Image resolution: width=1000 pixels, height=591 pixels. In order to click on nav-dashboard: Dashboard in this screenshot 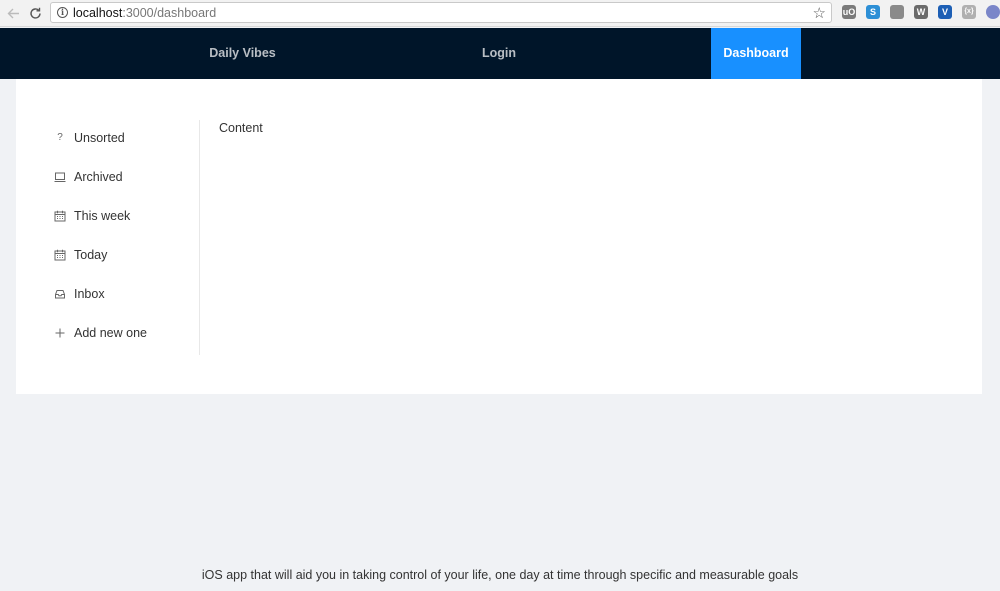, I will do `click(756, 53)`.